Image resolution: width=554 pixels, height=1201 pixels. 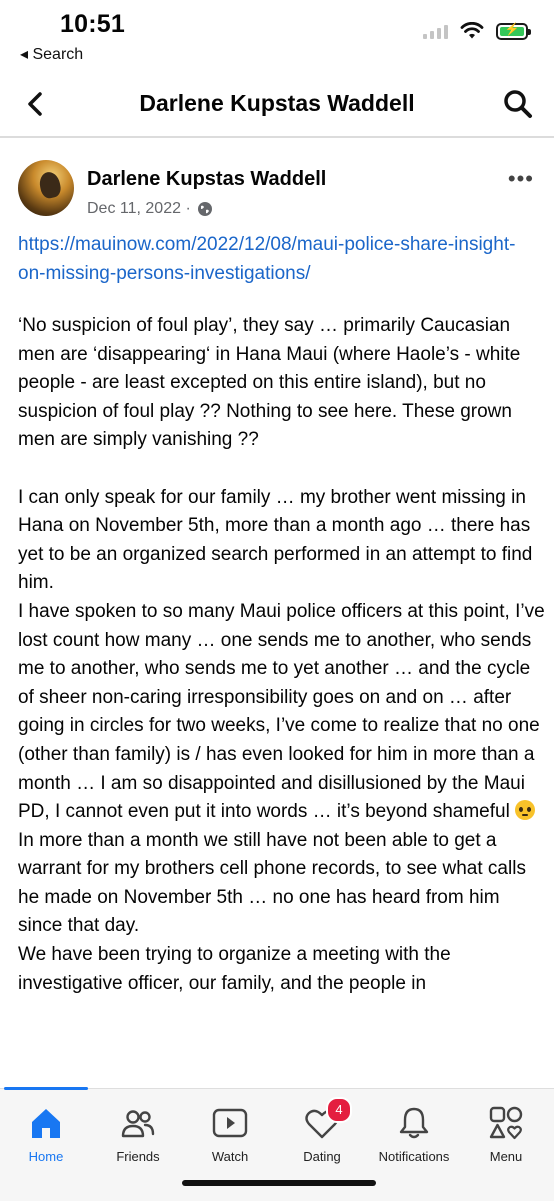 What do you see at coordinates (46, 1088) in the screenshot?
I see `active-tab-indicator` at bounding box center [46, 1088].